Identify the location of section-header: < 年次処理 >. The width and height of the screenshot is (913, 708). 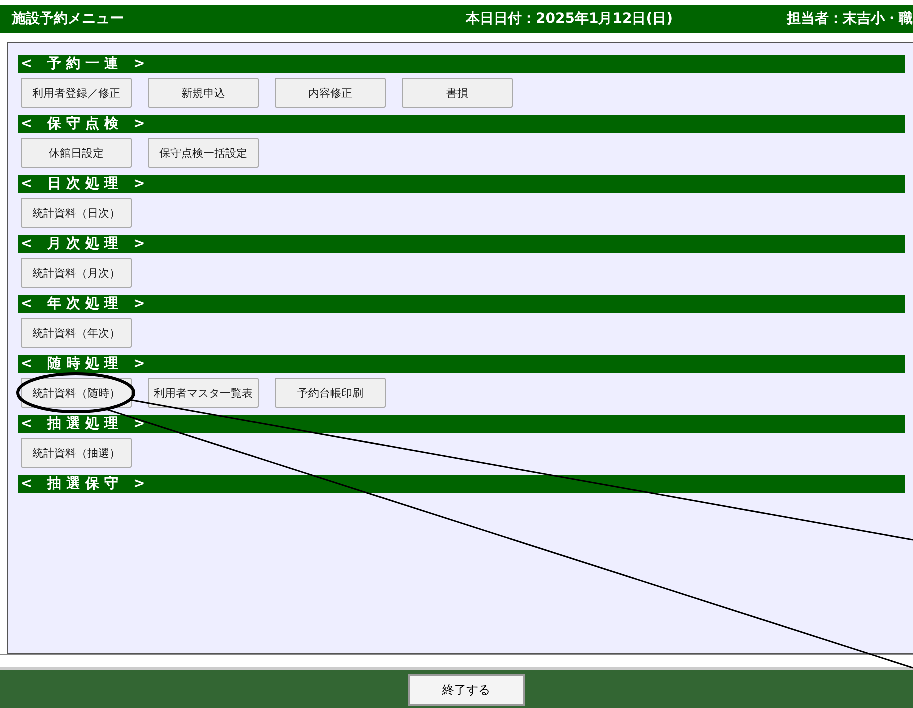
(461, 304).